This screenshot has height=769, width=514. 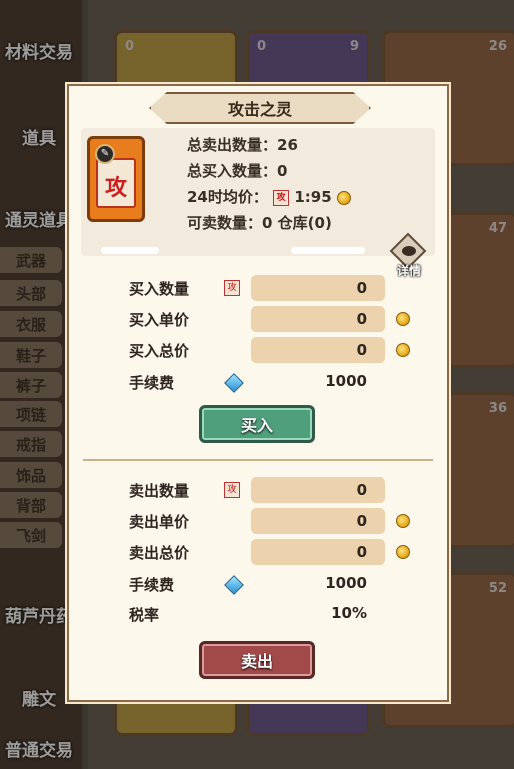 What do you see at coordinates (227, 197) in the screenshot?
I see `avg-price-label: 24时均价：` at bounding box center [227, 197].